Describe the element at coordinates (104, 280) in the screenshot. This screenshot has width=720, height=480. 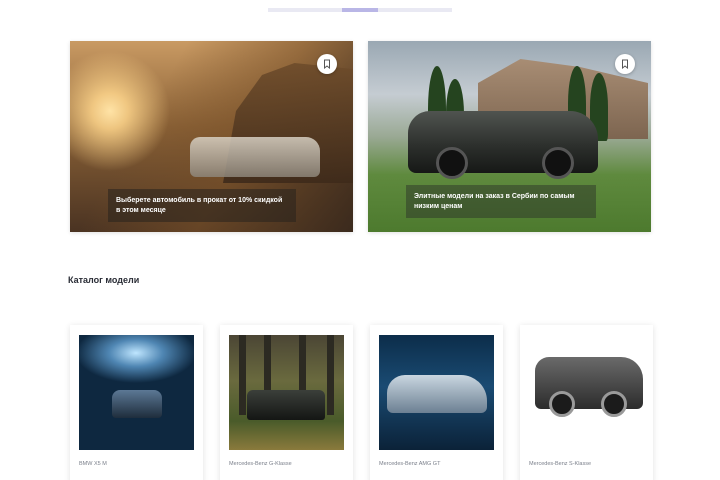
I see `section-title: Каталог модели` at that location.